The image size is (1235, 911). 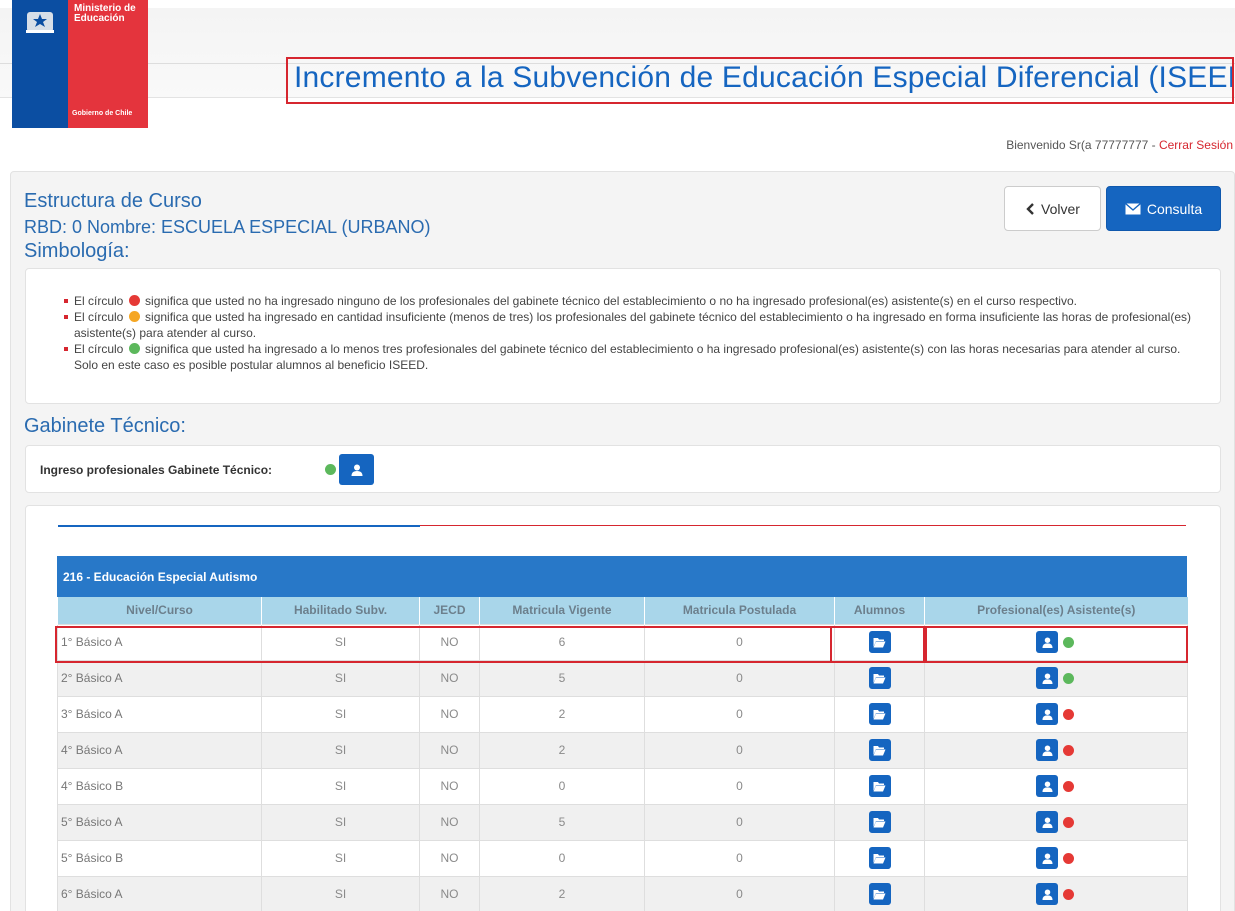 I want to click on table-row: 3° Básico A SI NO 2 0, so click(x=622, y=714).